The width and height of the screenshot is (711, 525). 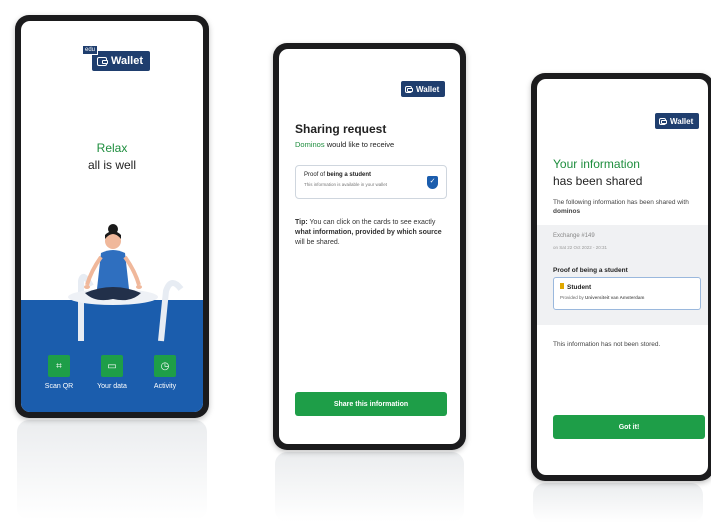 I want to click on nav-scan-qr: ⌗ Scan QR, so click(x=59, y=372).